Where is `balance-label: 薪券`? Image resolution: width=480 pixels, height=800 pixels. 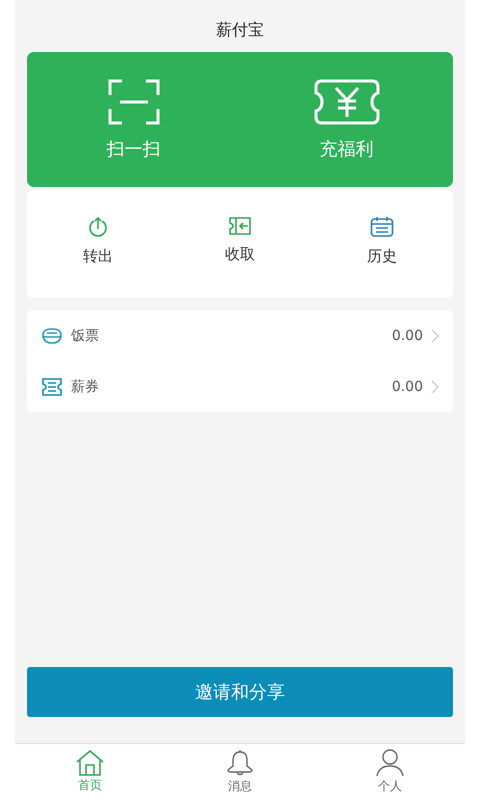
balance-label: 薪券 is located at coordinates (85, 387).